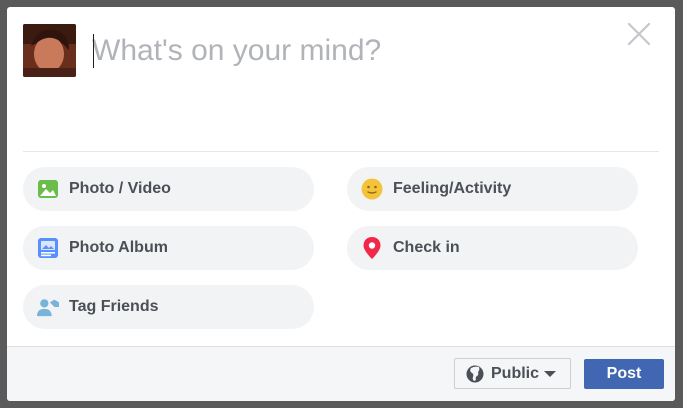 The width and height of the screenshot is (683, 408). I want to click on text-cursor, so click(93, 51).